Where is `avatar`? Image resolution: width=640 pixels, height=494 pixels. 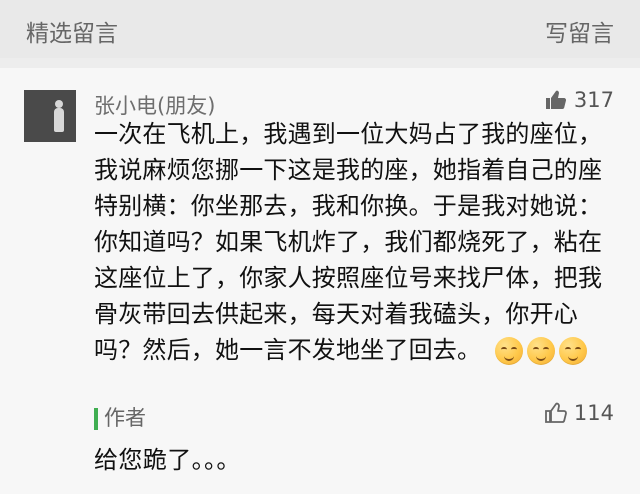 avatar is located at coordinates (50, 116).